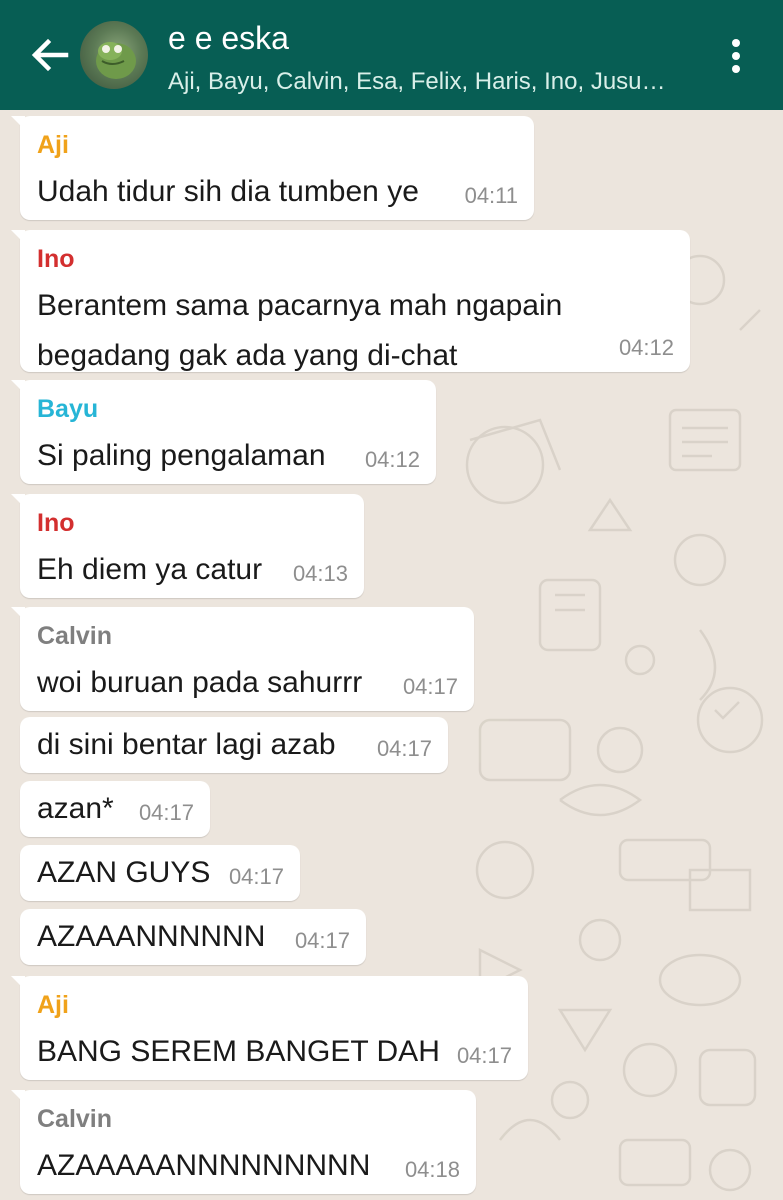 The image size is (783, 1200). Describe the element at coordinates (491, 195) in the screenshot. I see `message-timestamp: 04:11` at that location.